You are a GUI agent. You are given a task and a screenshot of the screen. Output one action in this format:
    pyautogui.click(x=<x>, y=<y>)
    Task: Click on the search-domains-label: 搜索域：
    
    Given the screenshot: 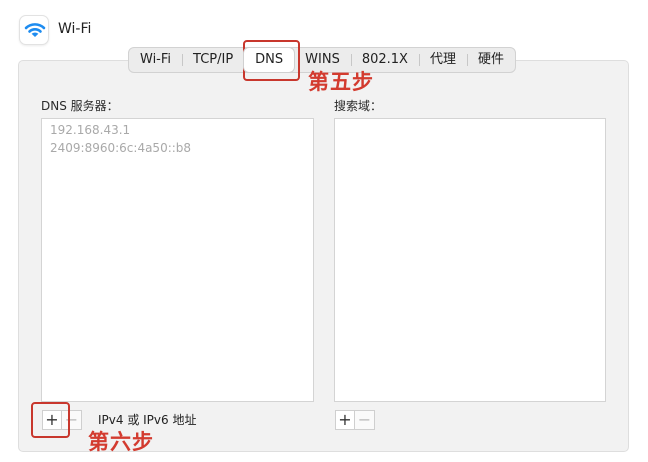 What is the action you would take?
    pyautogui.click(x=358, y=106)
    